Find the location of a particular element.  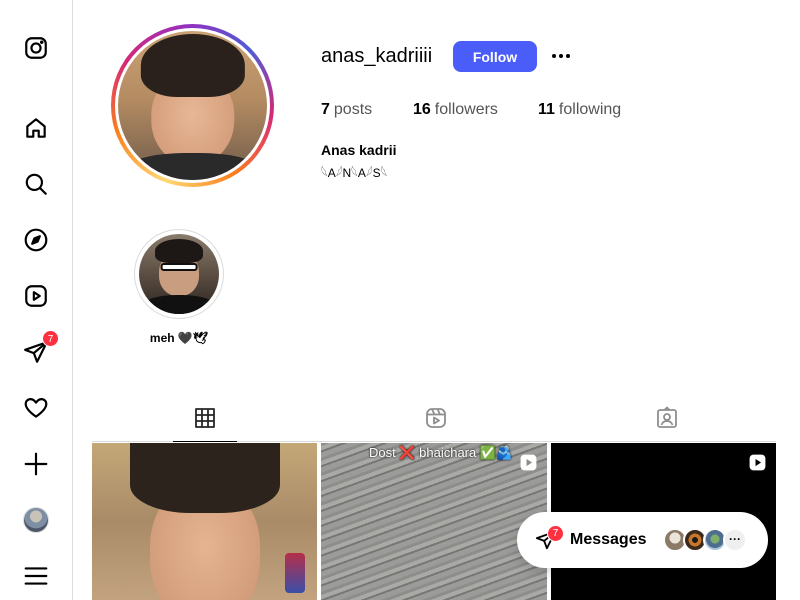

profile-picture-story-ring is located at coordinates (192, 105).